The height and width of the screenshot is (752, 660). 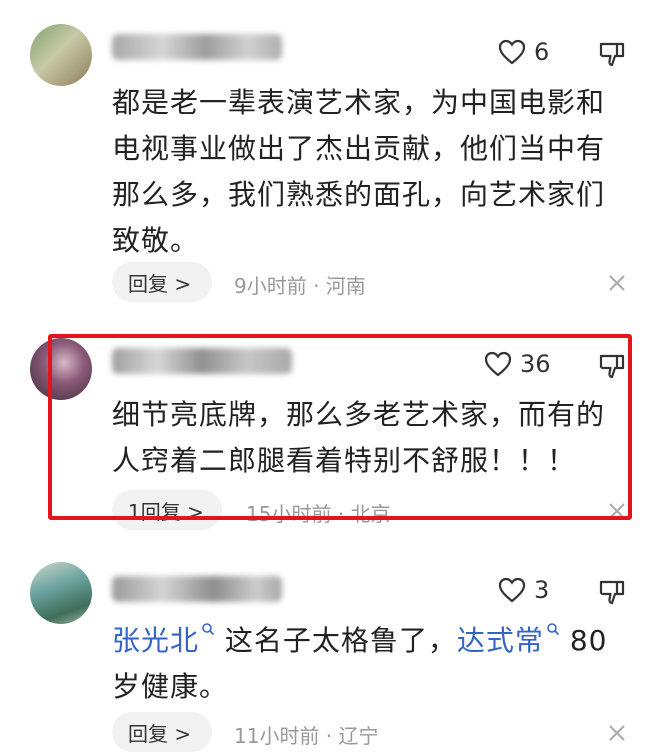 What do you see at coordinates (542, 590) in the screenshot?
I see `like-count: 3` at bounding box center [542, 590].